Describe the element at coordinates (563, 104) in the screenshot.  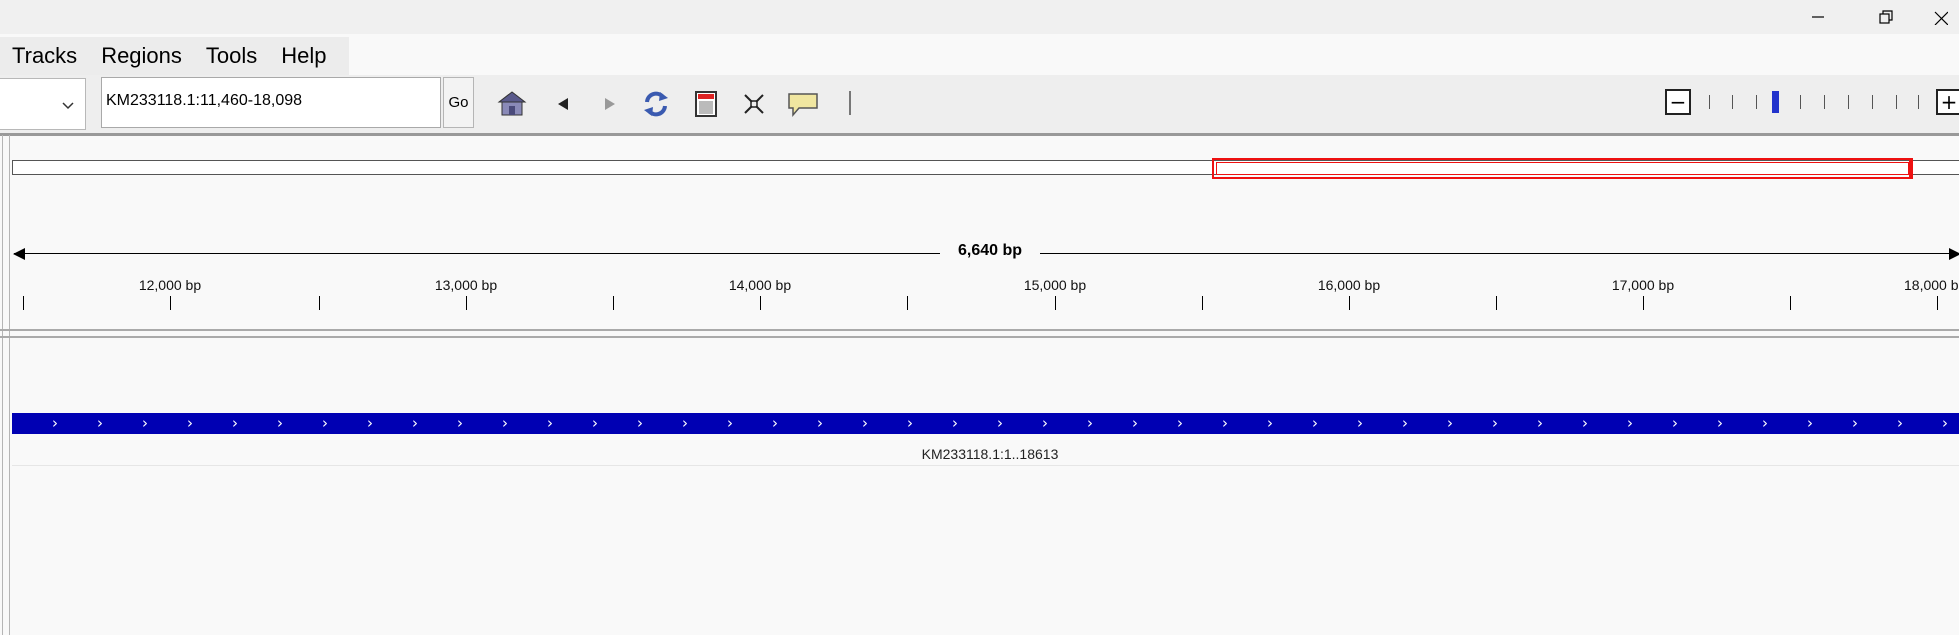
I see `back-icon` at that location.